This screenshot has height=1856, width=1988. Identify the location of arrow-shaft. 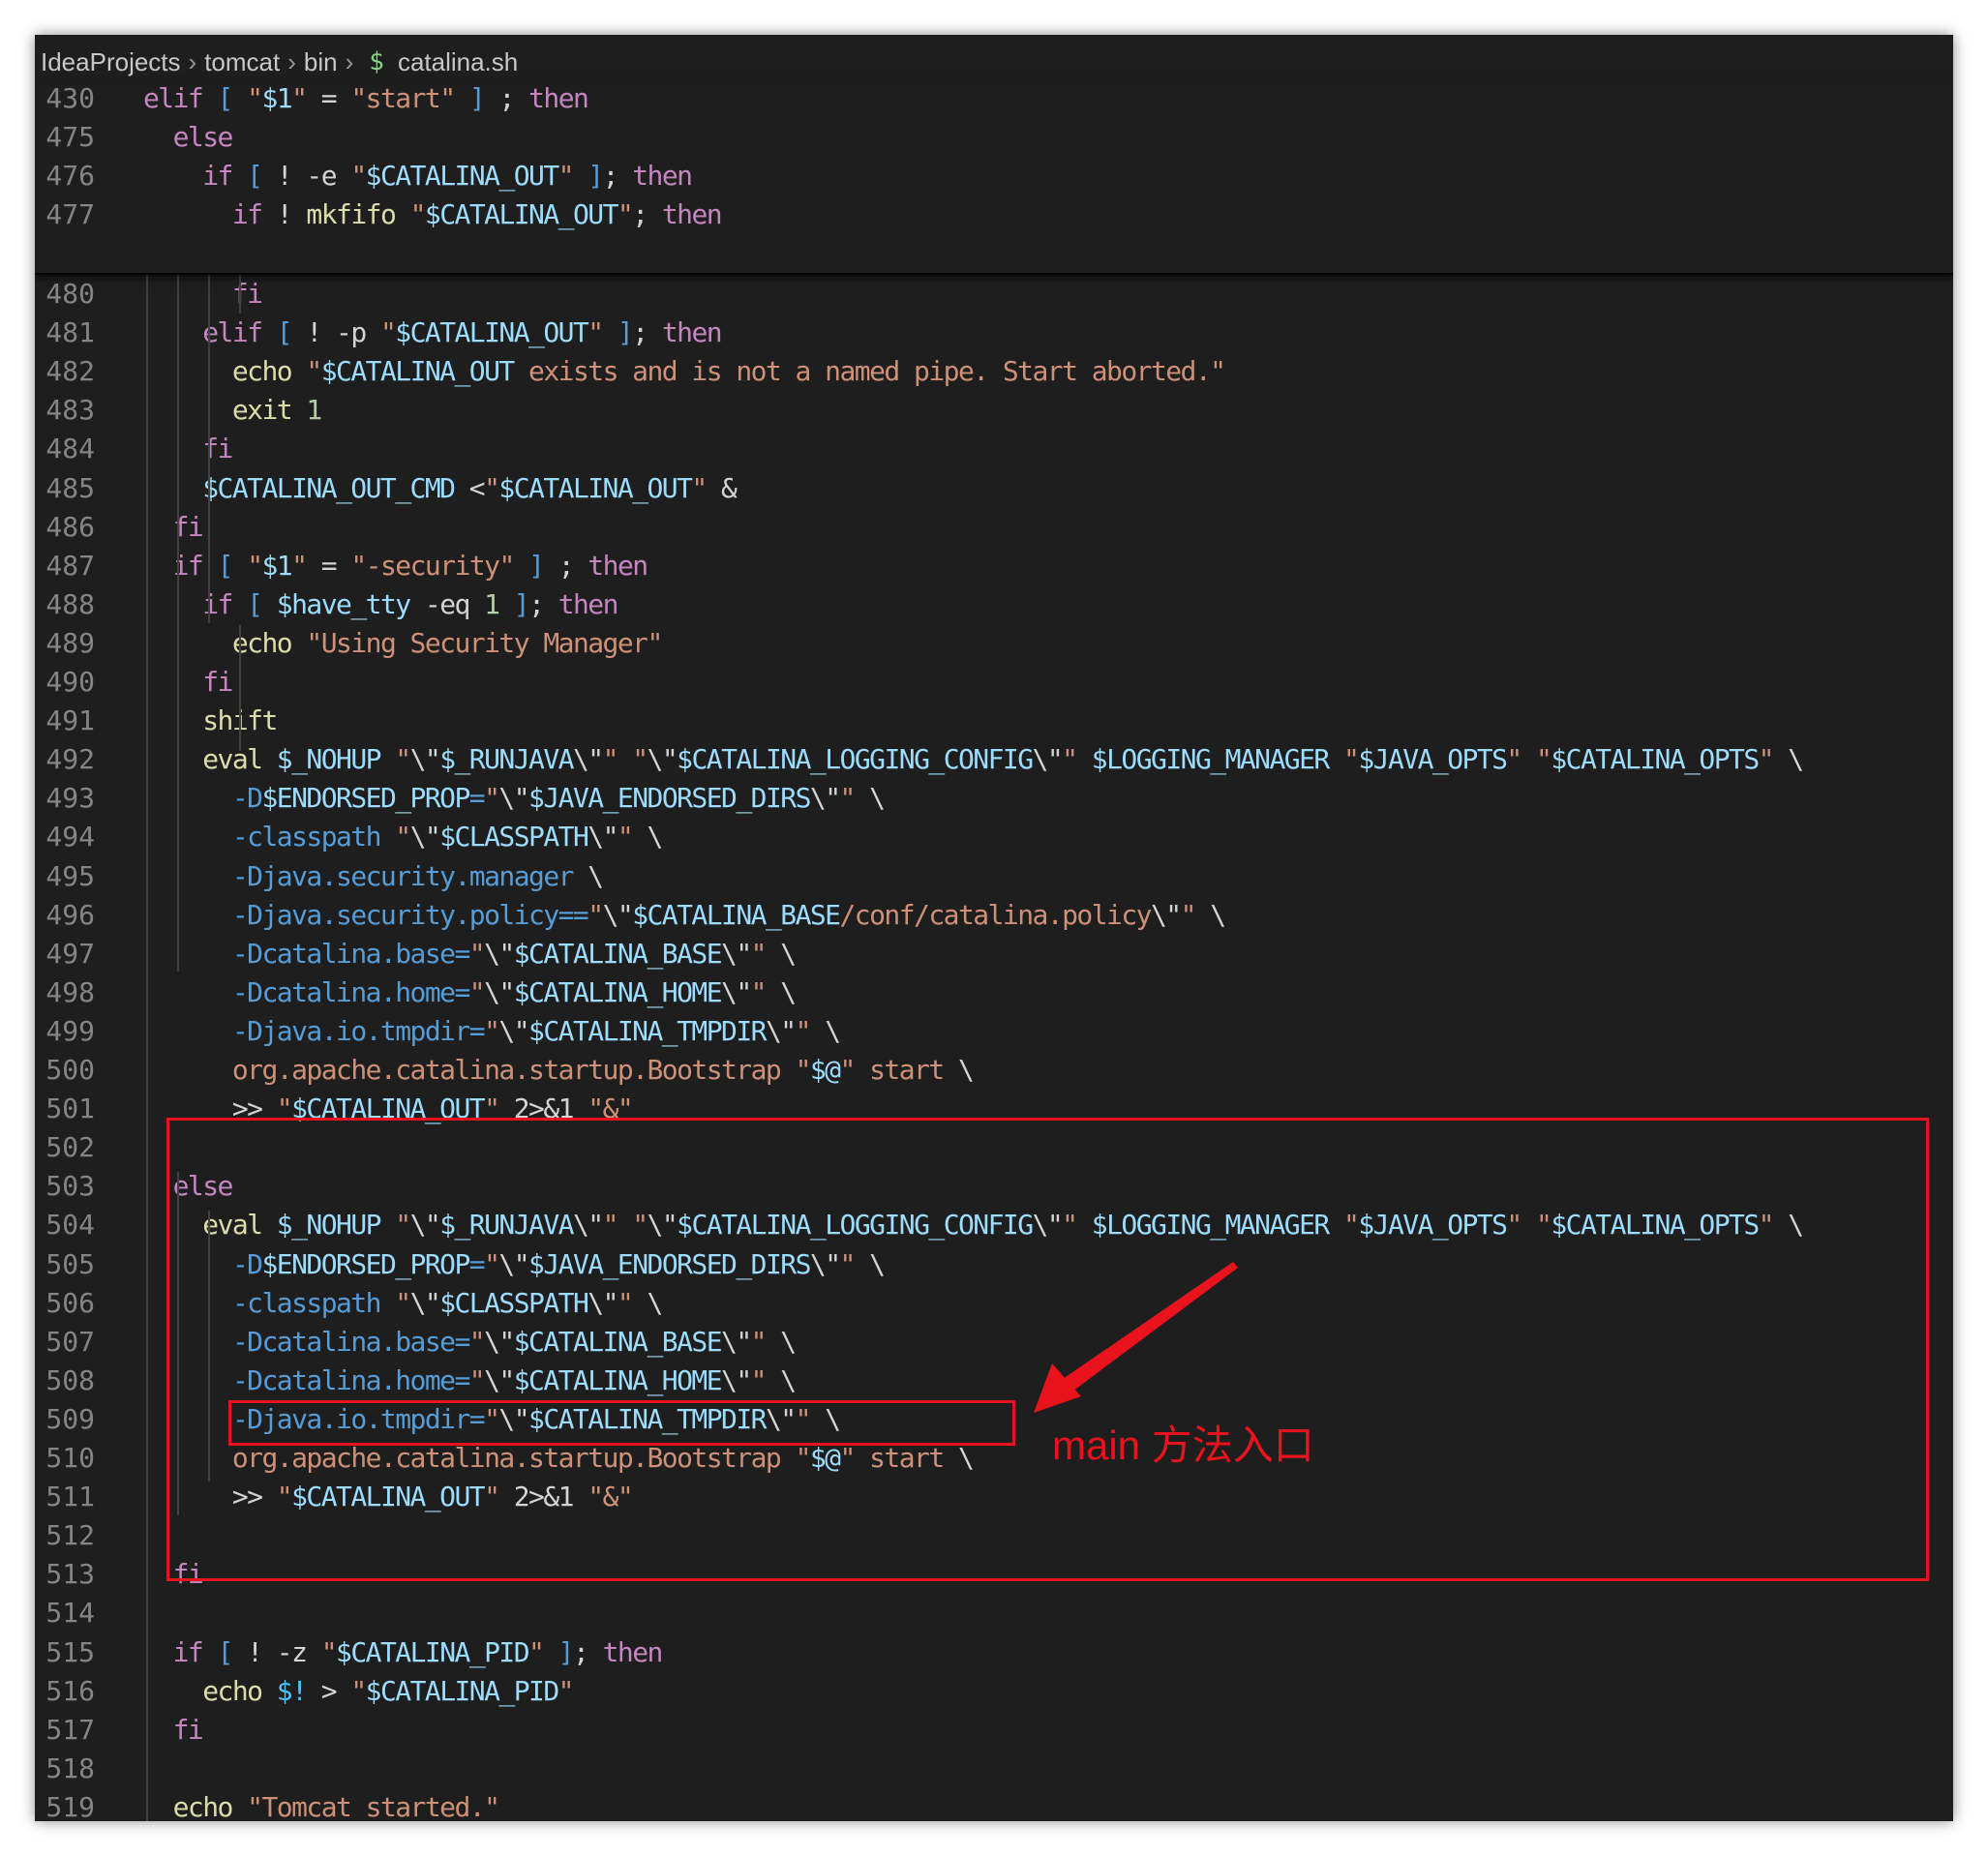
(1150, 1327).